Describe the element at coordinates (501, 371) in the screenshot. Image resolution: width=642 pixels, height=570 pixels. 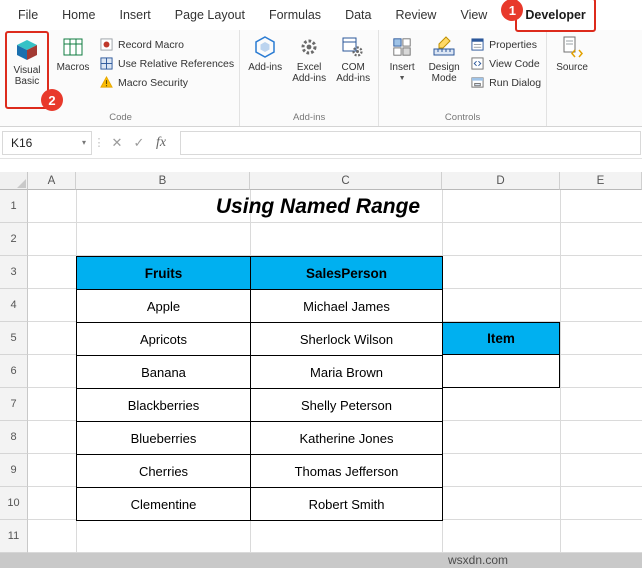
I see `item-input-cell` at that location.